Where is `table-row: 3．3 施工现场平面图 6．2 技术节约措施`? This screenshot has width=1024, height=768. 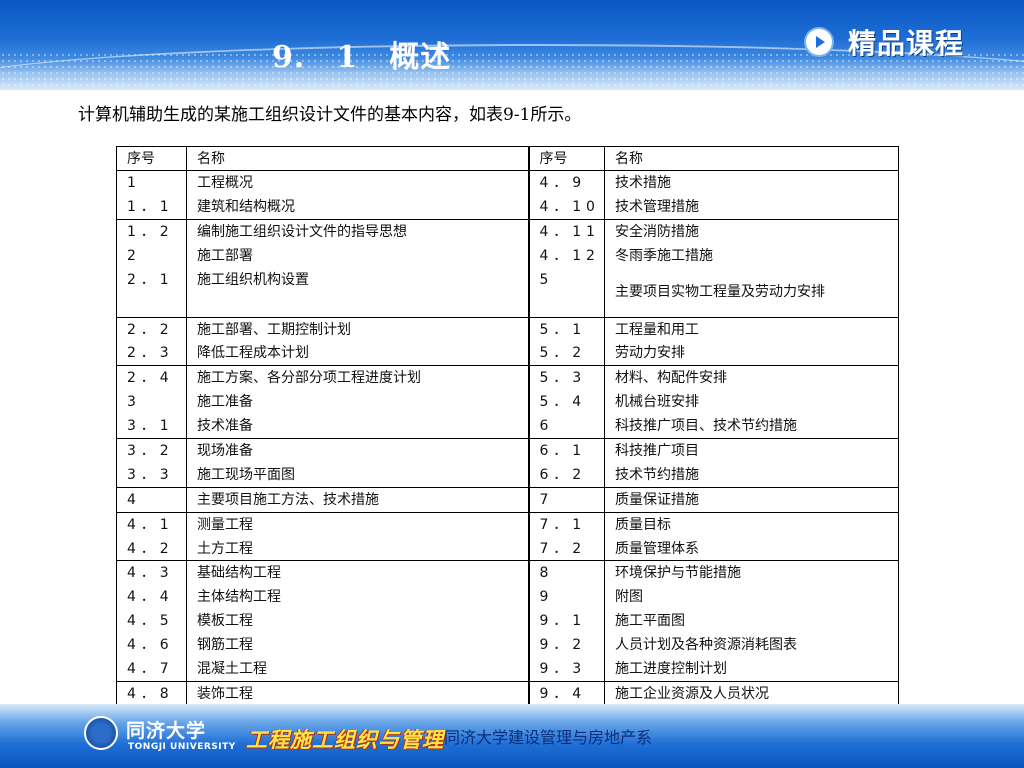 table-row: 3．3 施工现场平面图 6．2 技术节约措施 is located at coordinates (507, 475).